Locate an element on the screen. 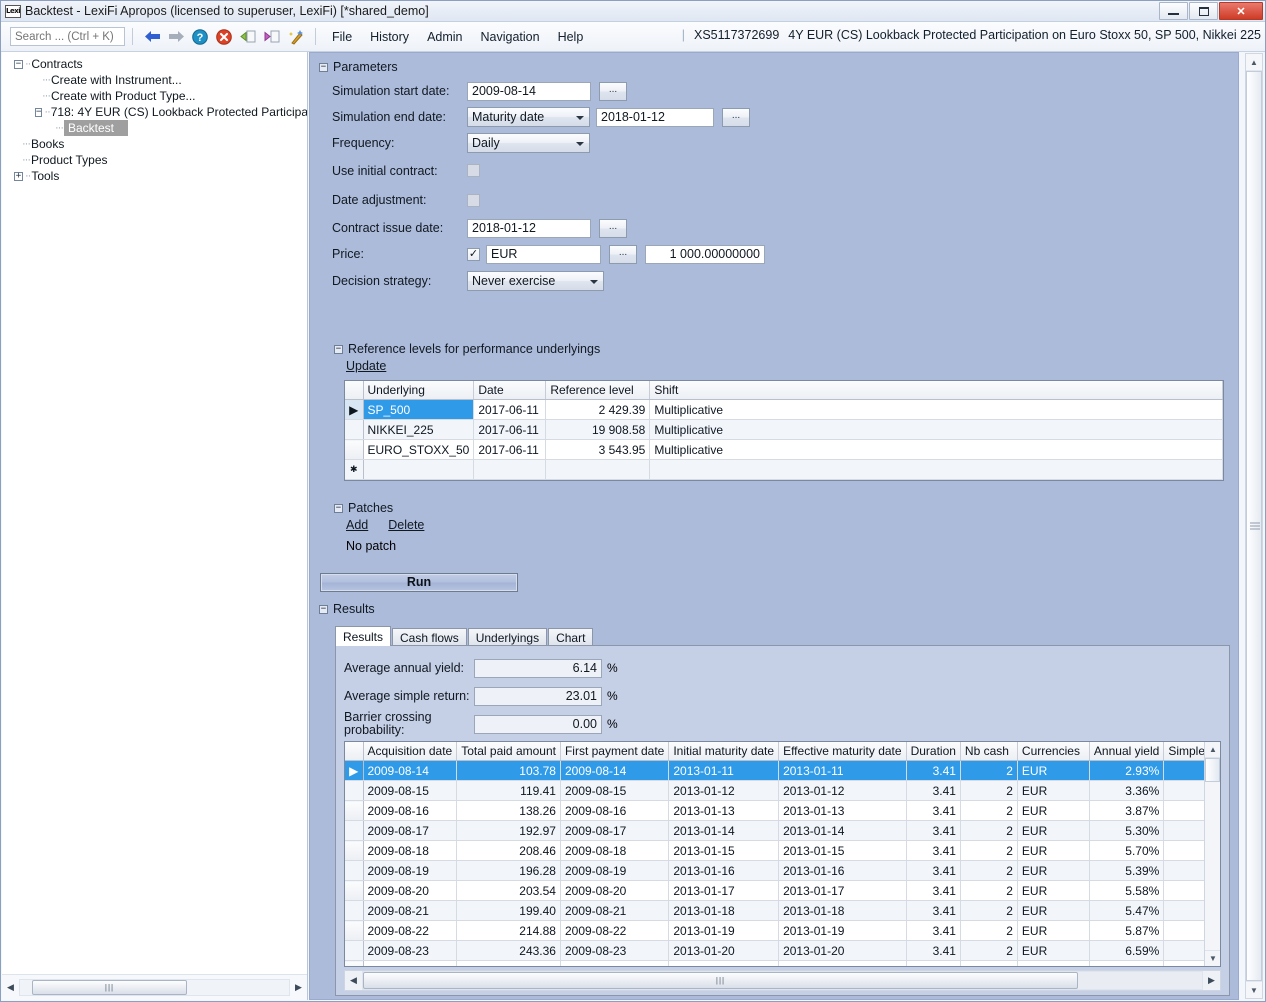 This screenshot has width=1266, height=1002. menu-help: Help is located at coordinates (571, 37).